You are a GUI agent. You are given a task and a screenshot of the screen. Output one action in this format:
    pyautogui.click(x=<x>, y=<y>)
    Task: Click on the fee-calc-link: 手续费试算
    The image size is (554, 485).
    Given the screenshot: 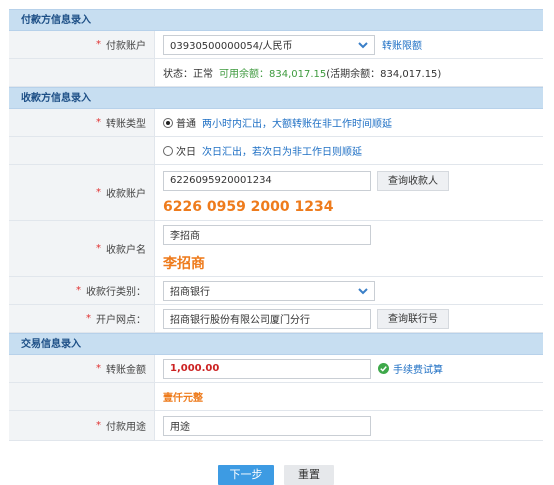 What is the action you would take?
    pyautogui.click(x=418, y=368)
    